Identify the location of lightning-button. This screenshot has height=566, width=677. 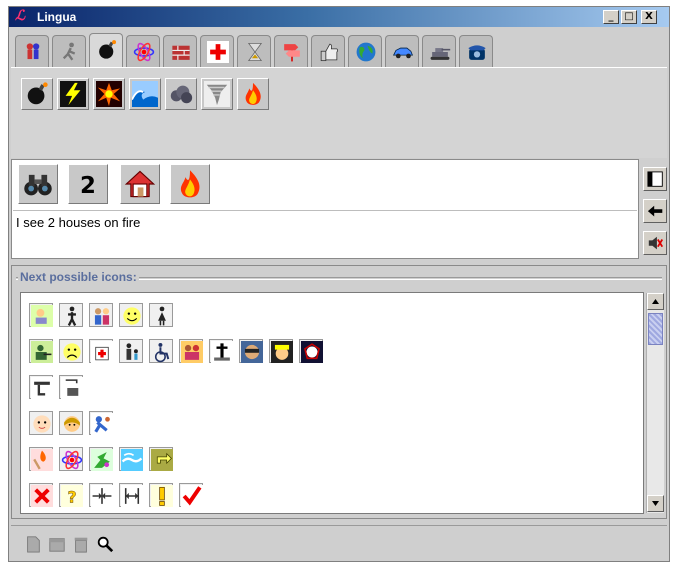
(73, 94).